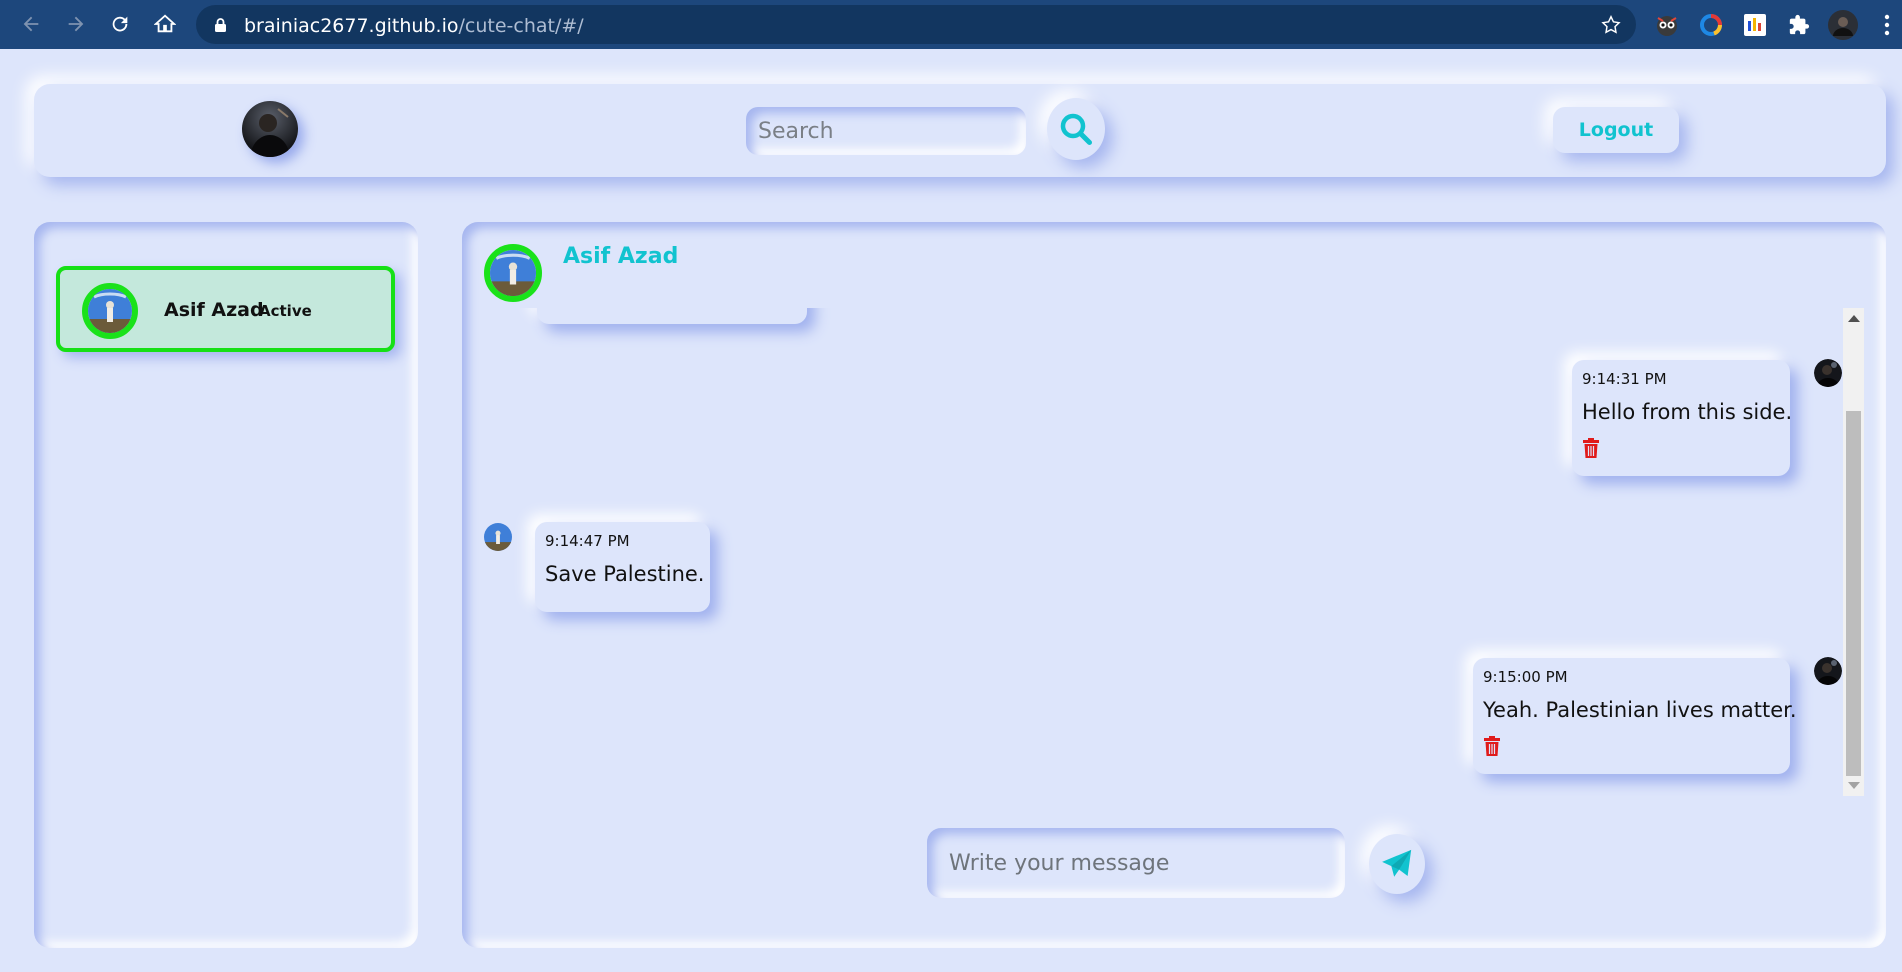 Image resolution: width=1902 pixels, height=972 pixels. Describe the element at coordinates (31, 24) in the screenshot. I see `back-icon` at that location.